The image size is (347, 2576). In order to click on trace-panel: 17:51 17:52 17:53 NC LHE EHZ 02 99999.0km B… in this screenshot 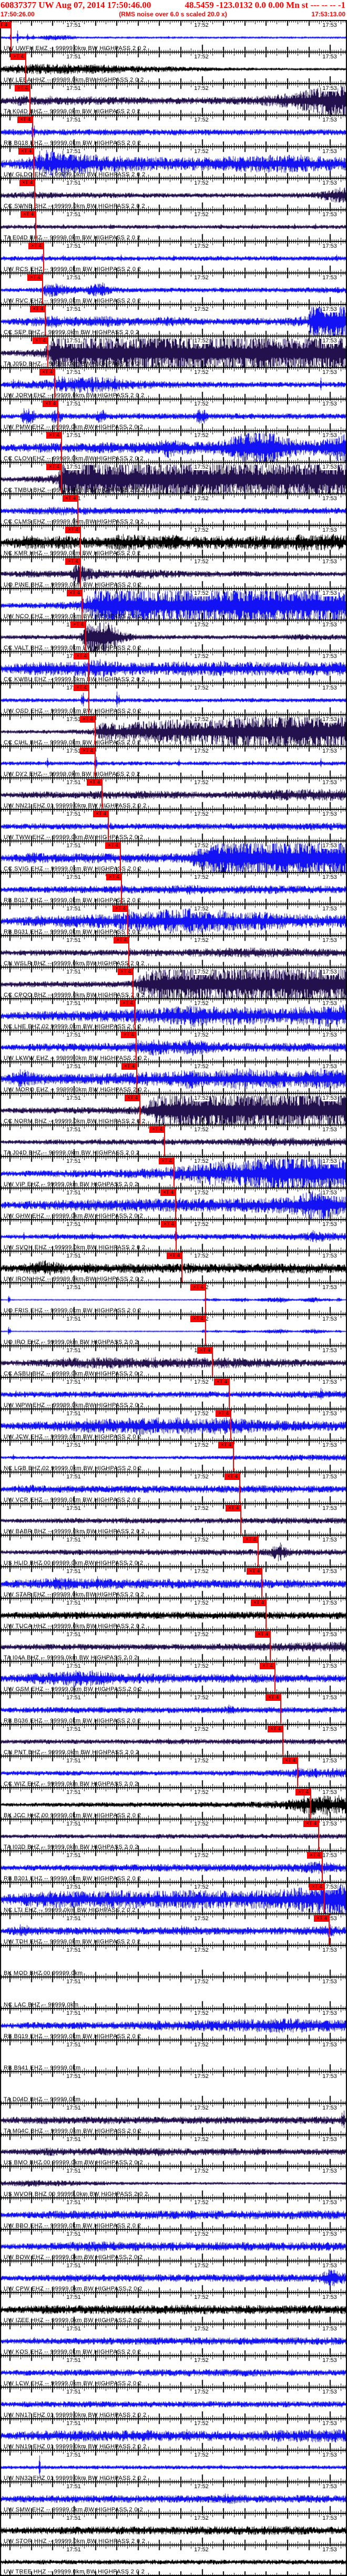, I will do `click(173, 1014)`.